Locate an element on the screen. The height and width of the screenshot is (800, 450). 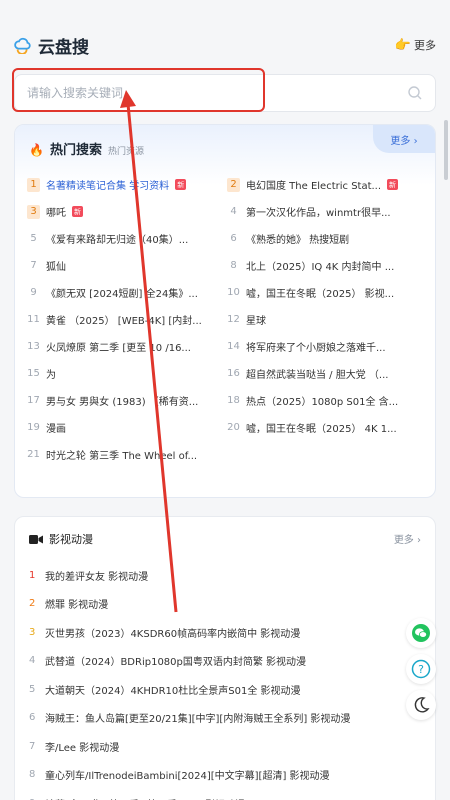
media-item-rank: 6 is located at coordinates (32, 718).